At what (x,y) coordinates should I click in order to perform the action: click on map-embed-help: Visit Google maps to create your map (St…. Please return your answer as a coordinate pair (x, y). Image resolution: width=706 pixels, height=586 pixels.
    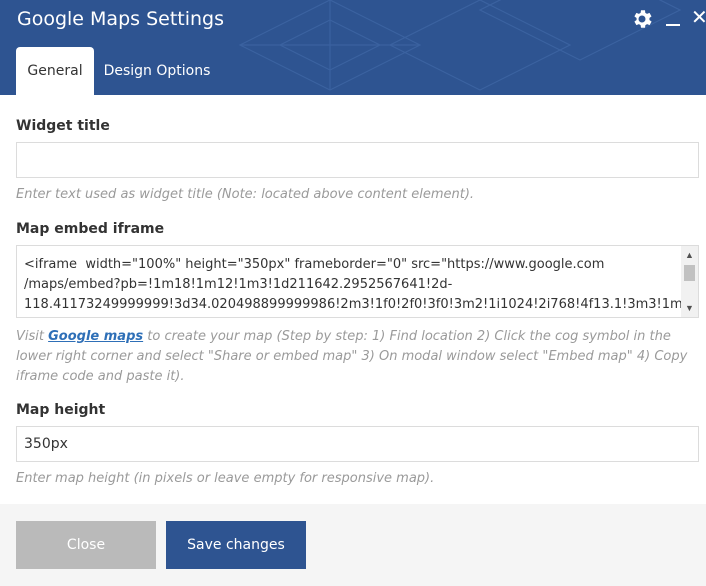
    Looking at the image, I should click on (358, 357).